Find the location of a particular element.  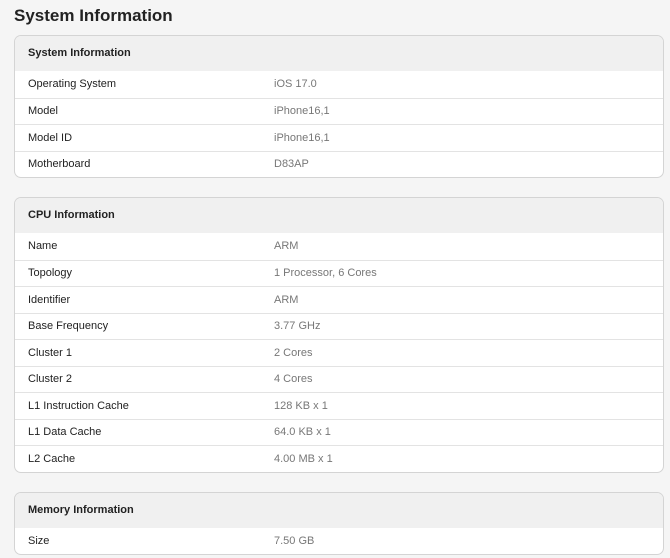

row-value: 3.77 GHz is located at coordinates (297, 326).